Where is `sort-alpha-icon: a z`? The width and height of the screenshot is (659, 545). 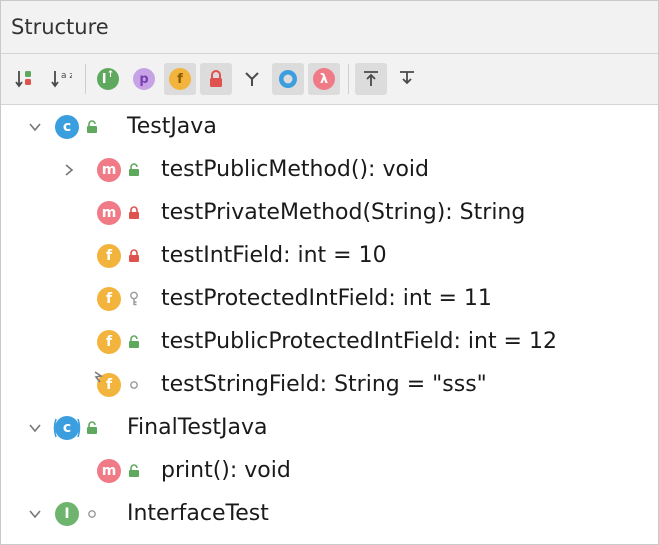
sort-alpha-icon: a z is located at coordinates (61, 79).